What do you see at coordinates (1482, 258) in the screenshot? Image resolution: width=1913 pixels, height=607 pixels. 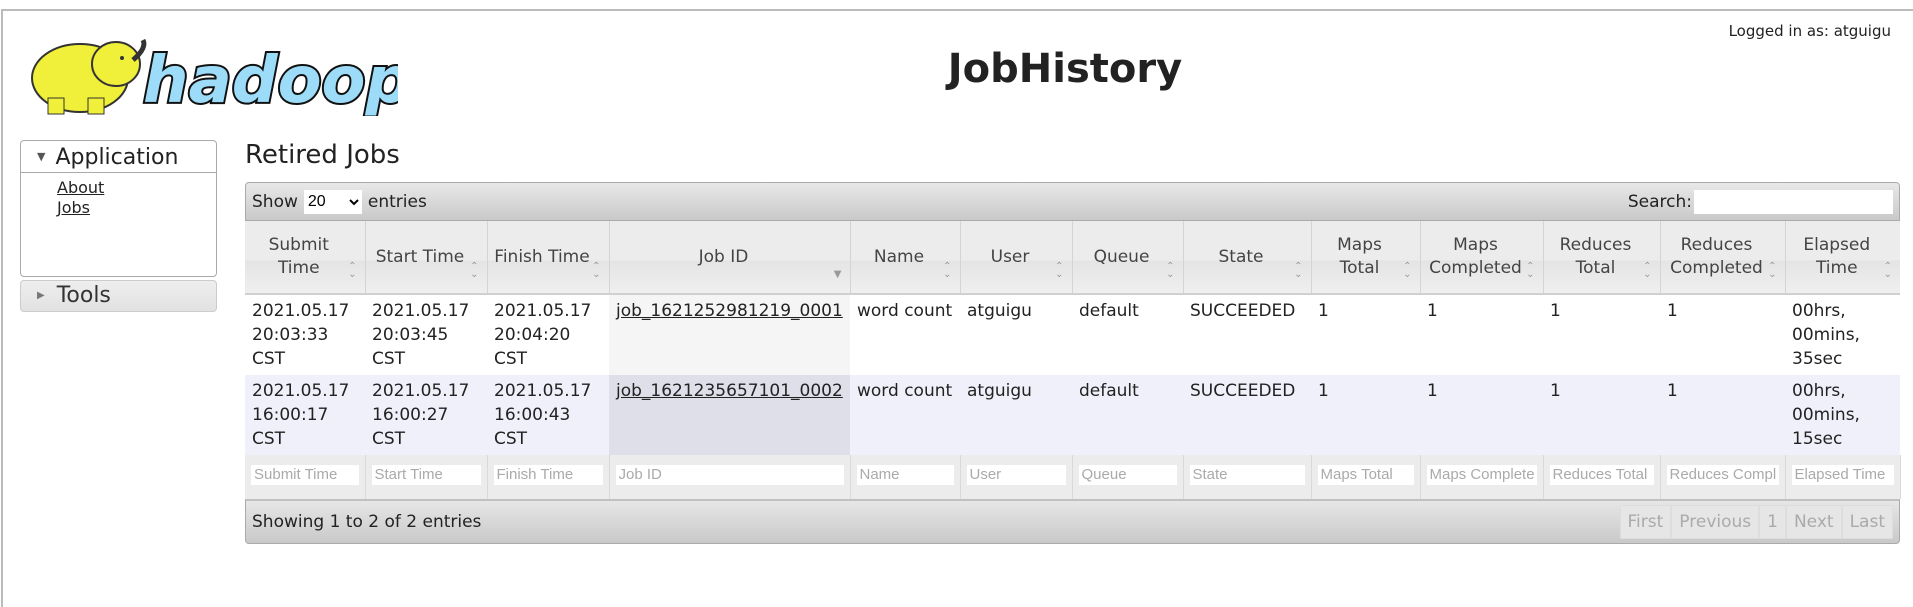 I see `column-header-maps-completed: Maps Completed ⌃ ⌄` at bounding box center [1482, 258].